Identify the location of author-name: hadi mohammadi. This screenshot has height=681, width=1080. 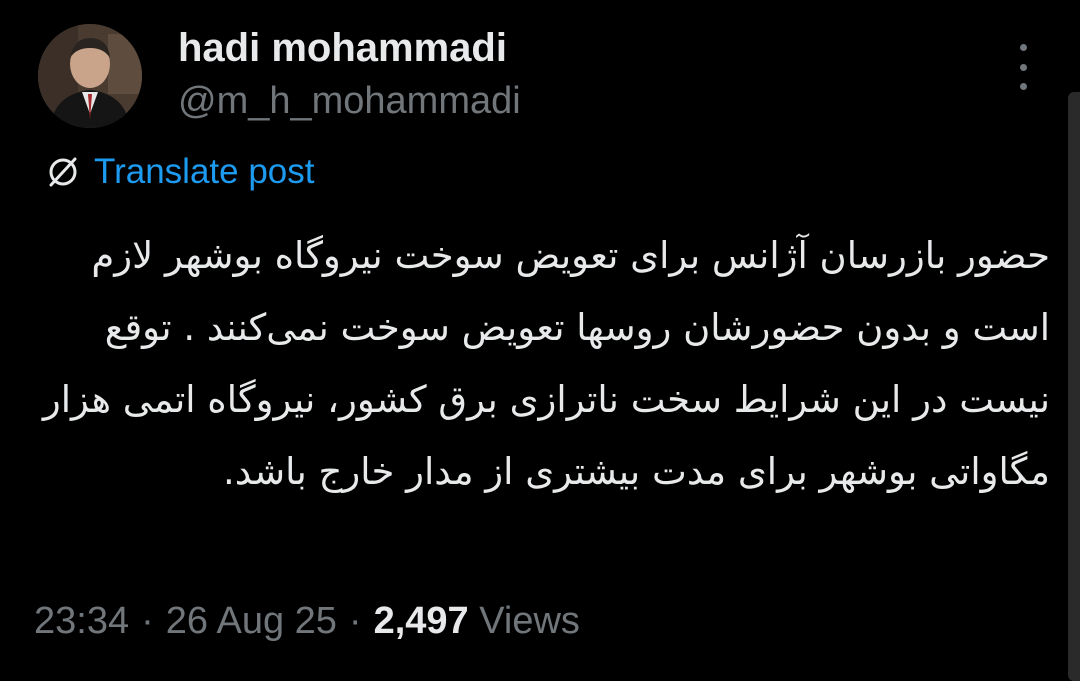
(342, 48).